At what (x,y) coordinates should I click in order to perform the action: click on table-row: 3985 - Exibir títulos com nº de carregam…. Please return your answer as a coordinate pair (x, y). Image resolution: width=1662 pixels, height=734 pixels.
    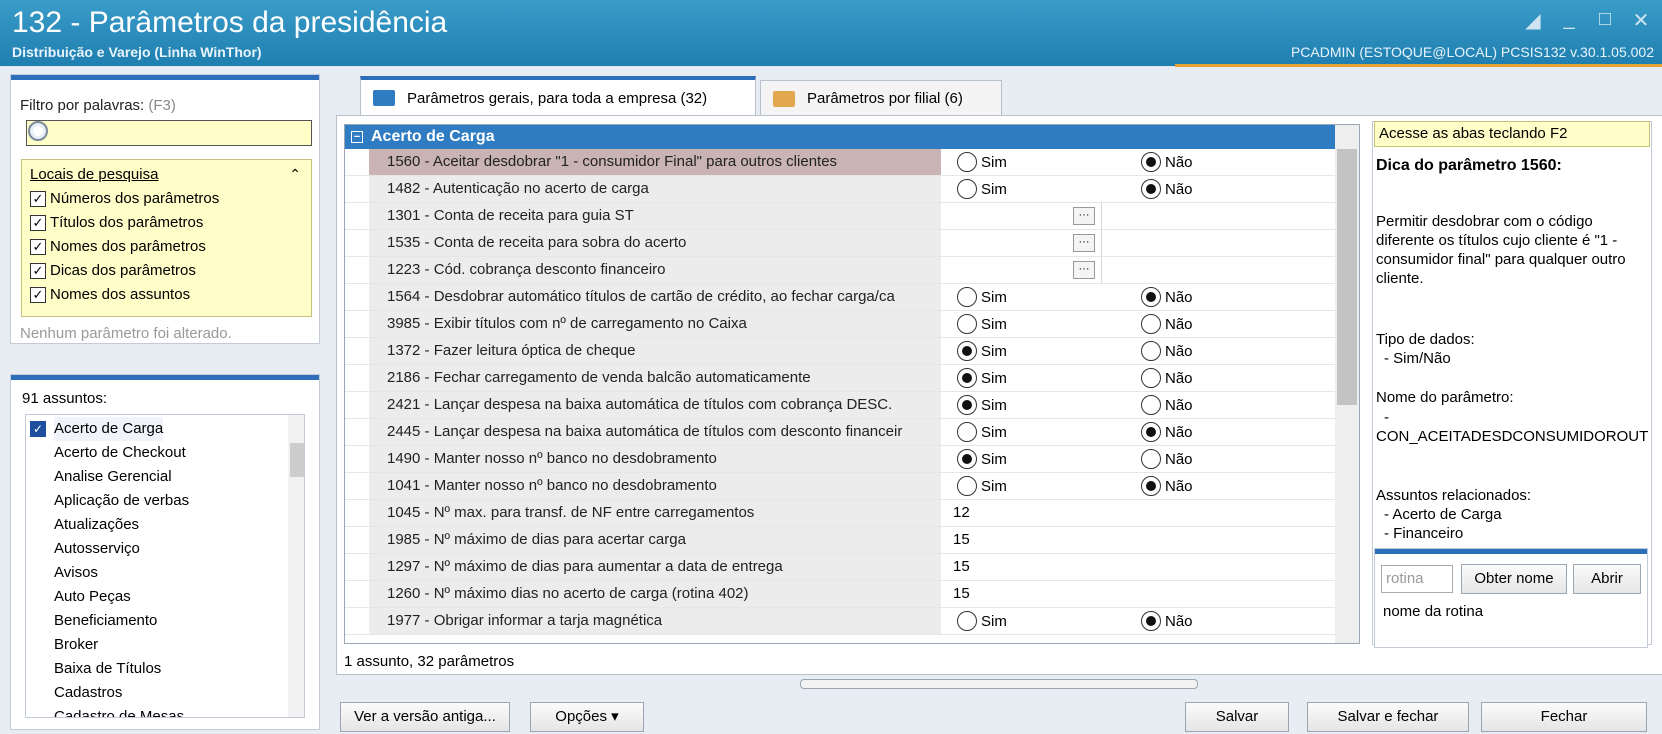
    Looking at the image, I should click on (840, 324).